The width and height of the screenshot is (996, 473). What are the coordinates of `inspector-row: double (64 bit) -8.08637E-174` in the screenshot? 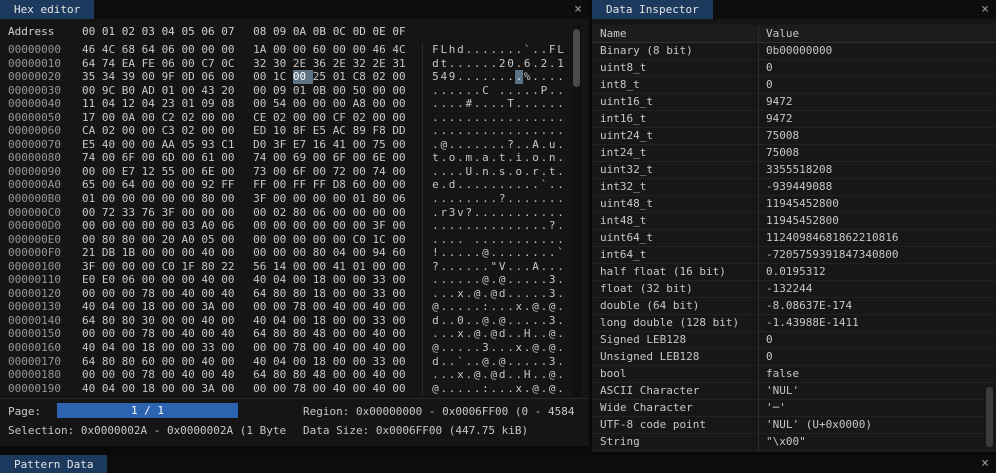 It's located at (794, 306).